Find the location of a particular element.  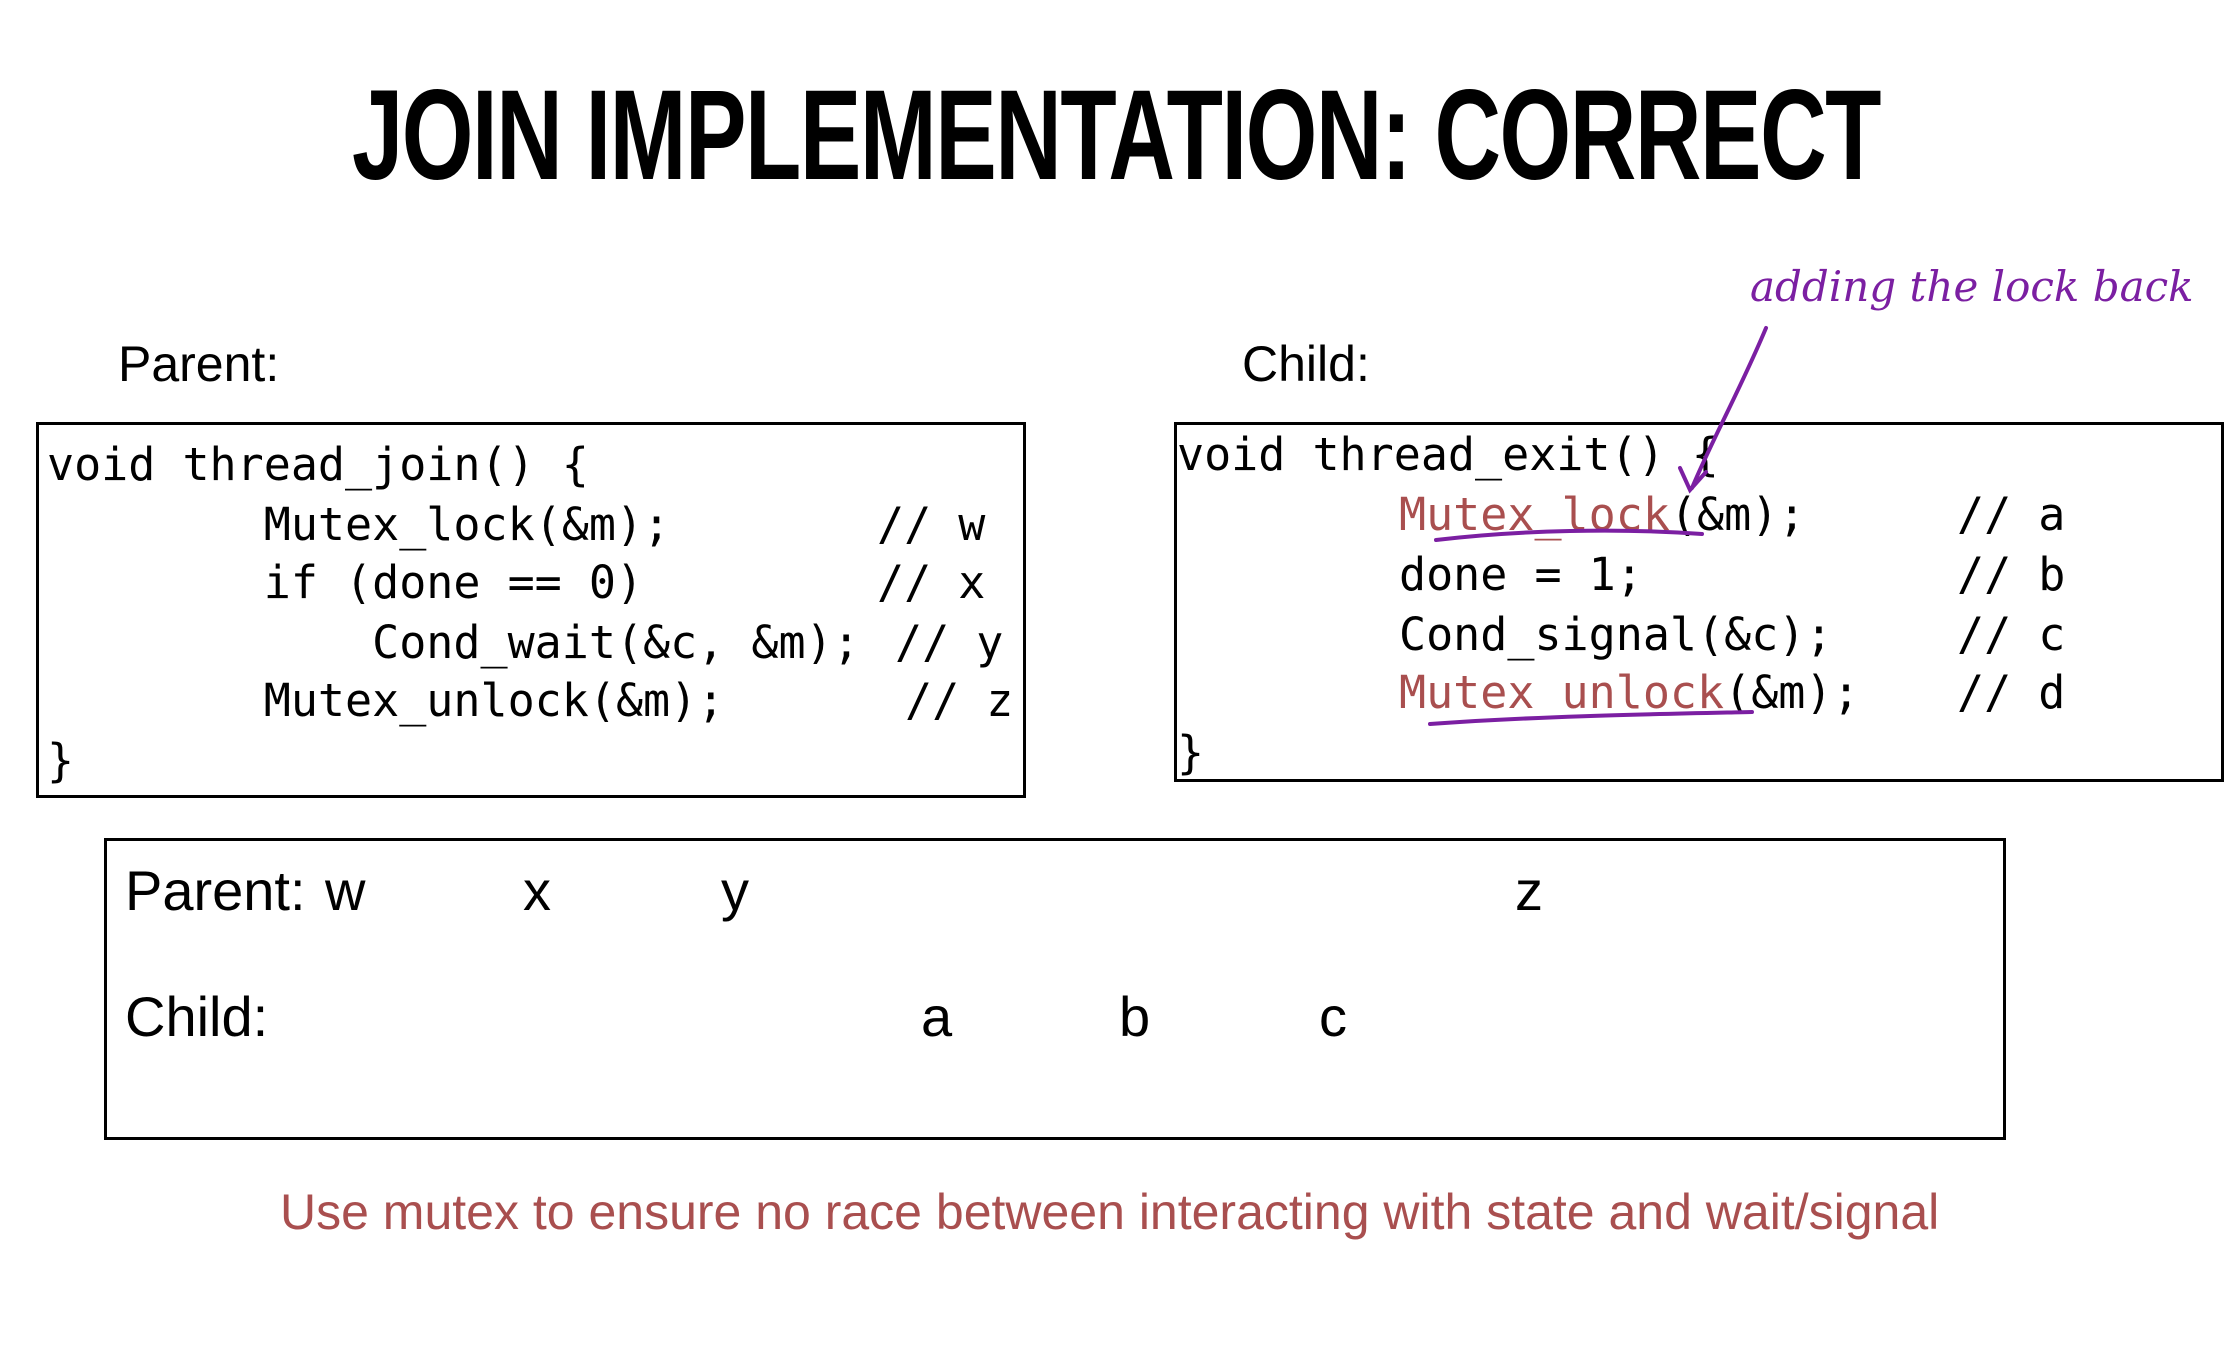

child-code-line: } is located at coordinates (1191, 752).